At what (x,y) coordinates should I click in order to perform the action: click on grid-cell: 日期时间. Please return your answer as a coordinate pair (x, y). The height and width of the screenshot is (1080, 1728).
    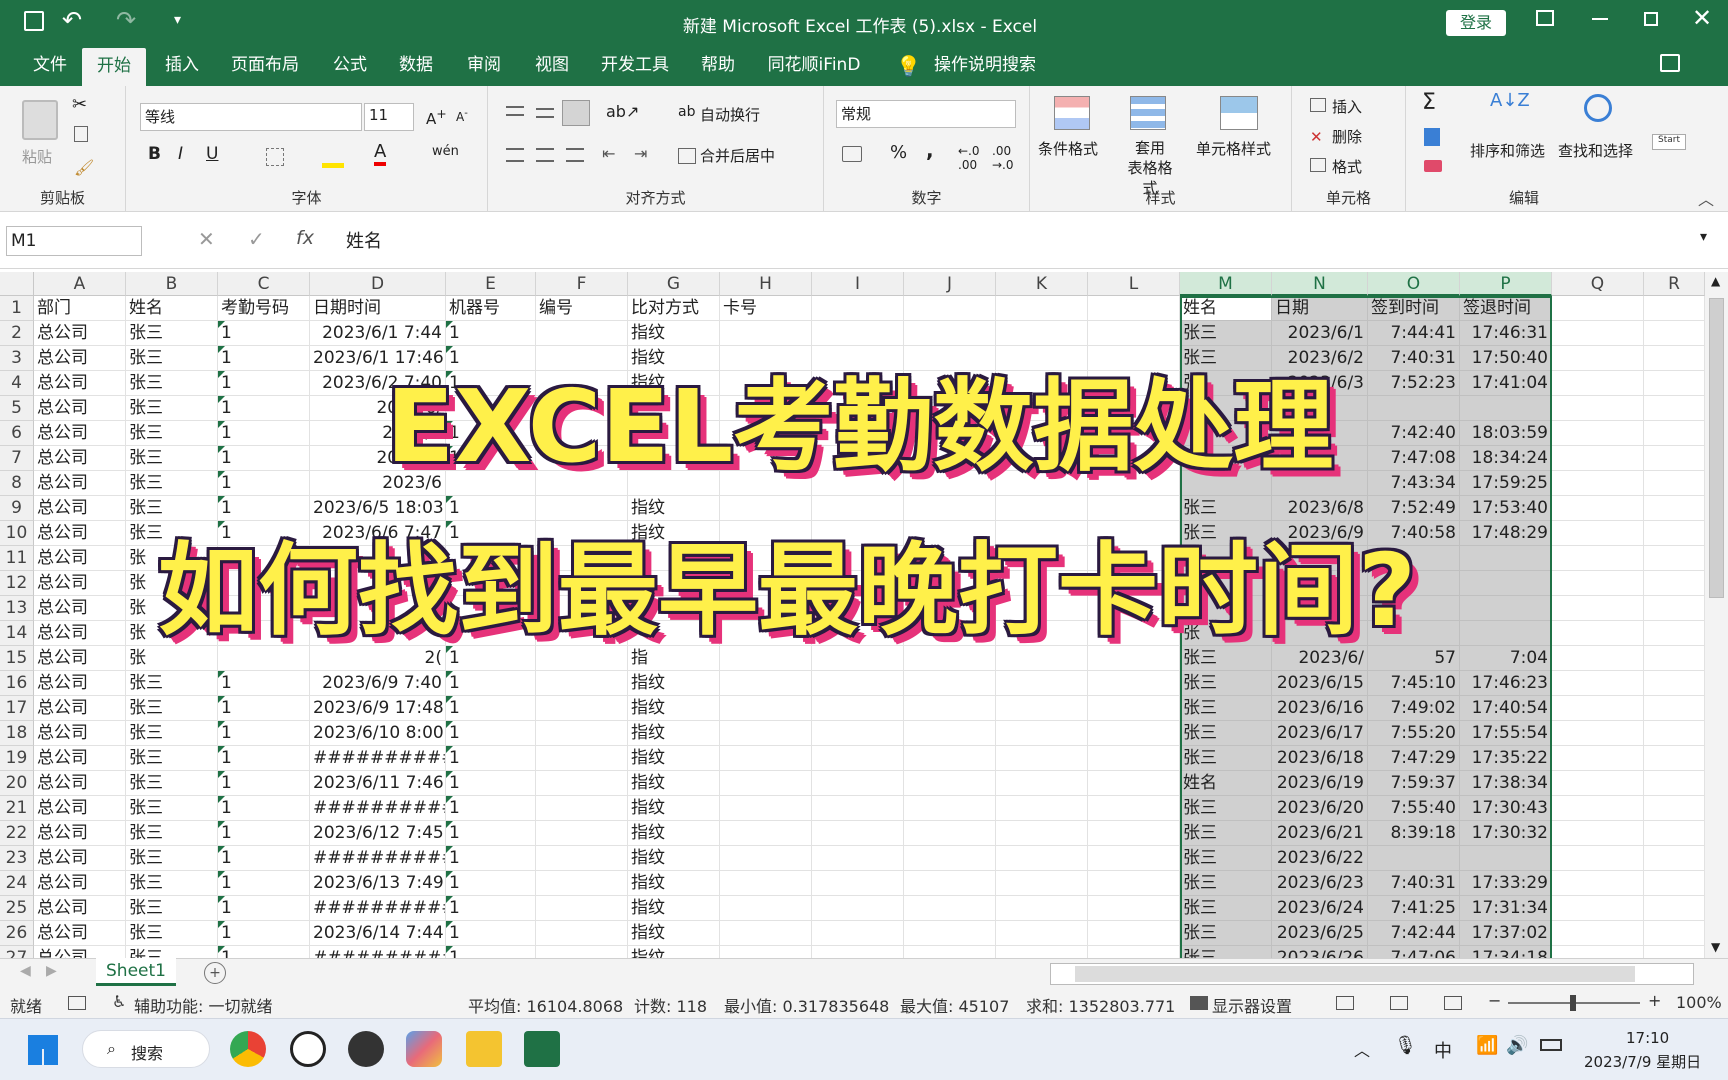
    Looking at the image, I should click on (378, 308).